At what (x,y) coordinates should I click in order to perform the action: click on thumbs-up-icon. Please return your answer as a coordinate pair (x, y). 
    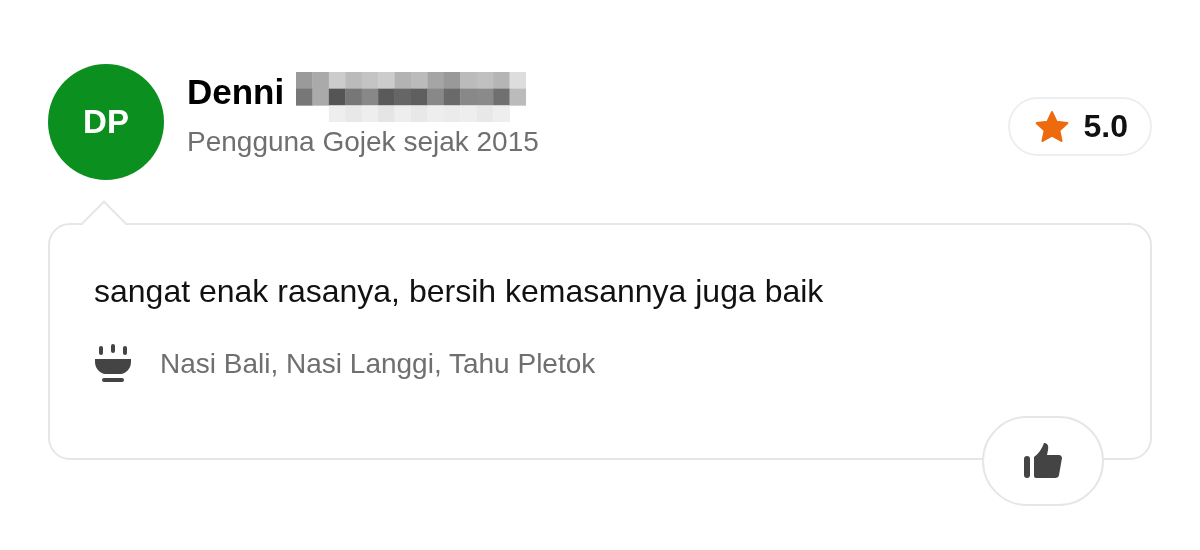
    Looking at the image, I should click on (1043, 461).